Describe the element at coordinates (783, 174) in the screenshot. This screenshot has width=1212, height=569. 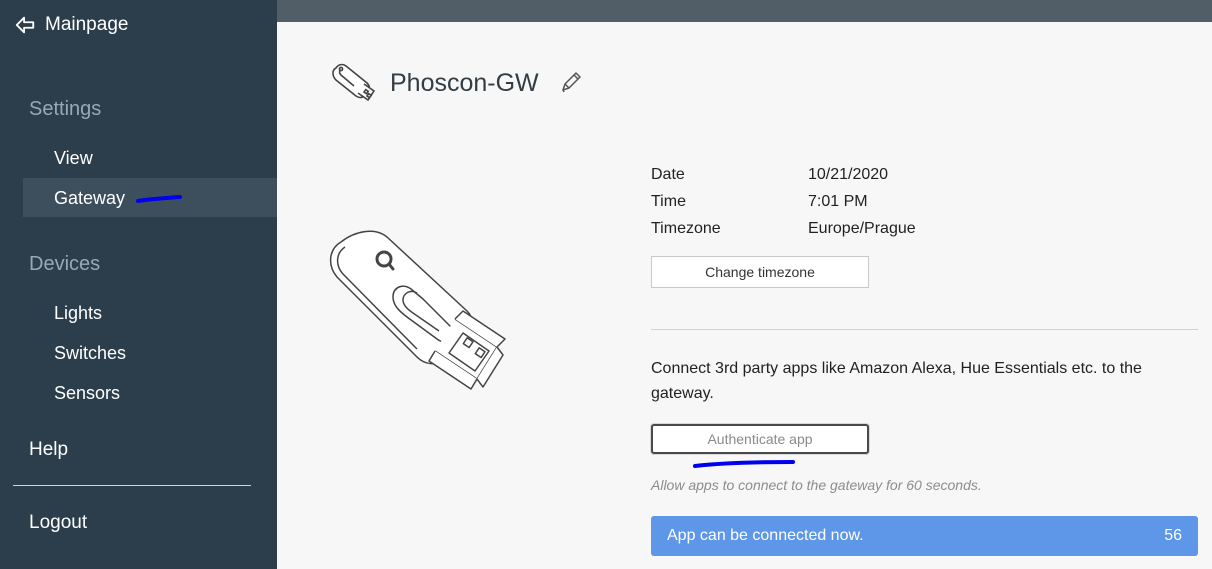
I see `info-row-date: Date 10/21/2020` at that location.